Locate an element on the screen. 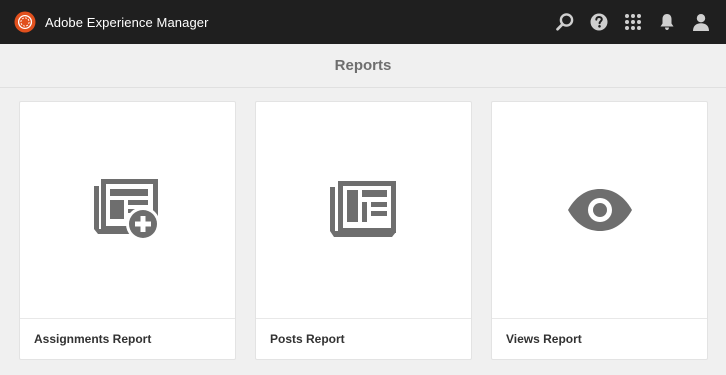 Image resolution: width=726 pixels, height=375 pixels. eye-icon is located at coordinates (599, 210).